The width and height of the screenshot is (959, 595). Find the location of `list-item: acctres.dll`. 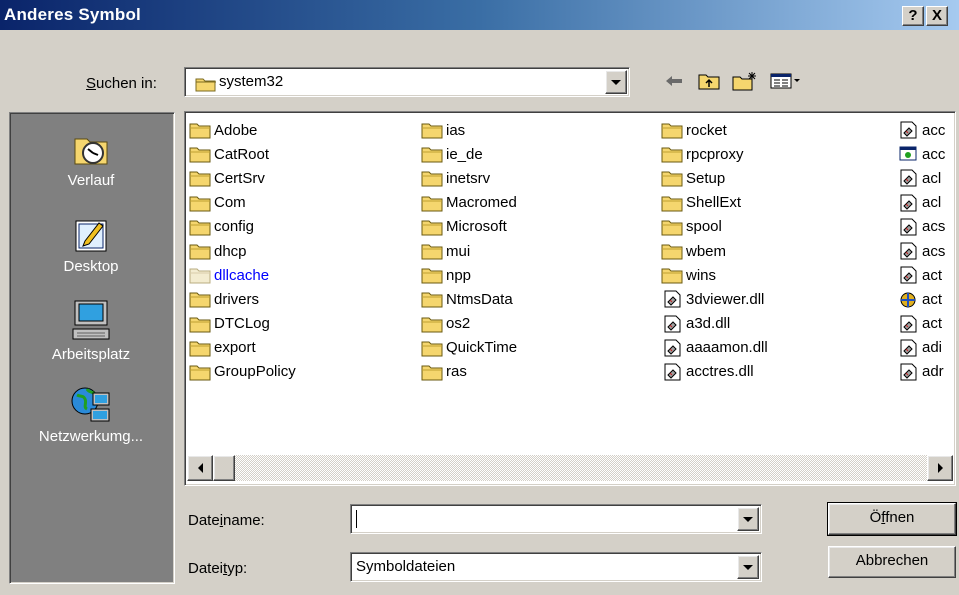

list-item: acctres.dll is located at coordinates (714, 372).